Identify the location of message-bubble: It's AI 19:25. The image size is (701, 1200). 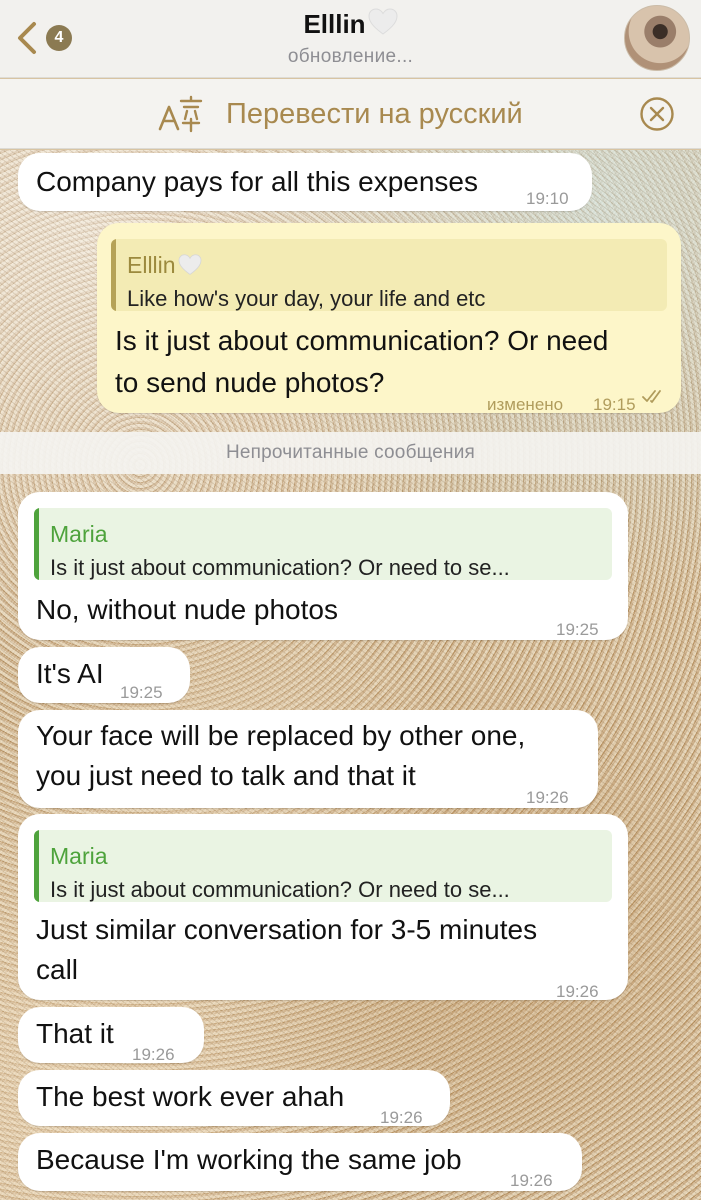
(104, 675).